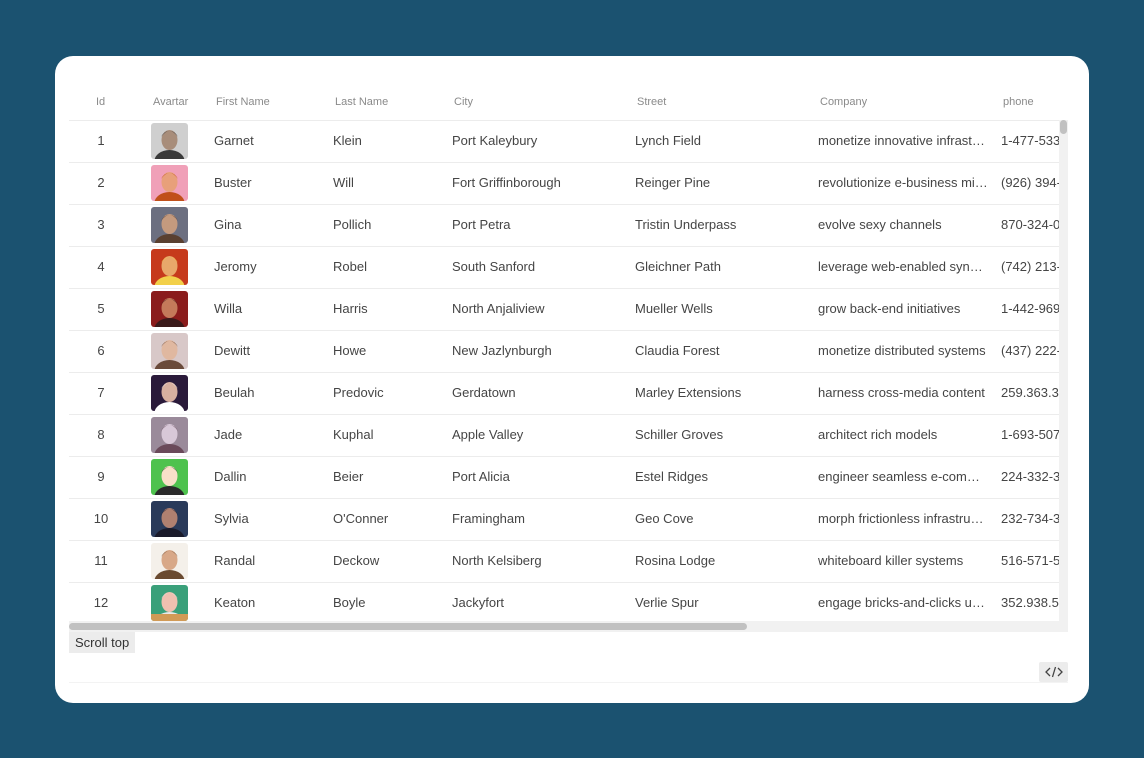 The height and width of the screenshot is (758, 1144). I want to click on horizontal-scrollbar, so click(564, 626).